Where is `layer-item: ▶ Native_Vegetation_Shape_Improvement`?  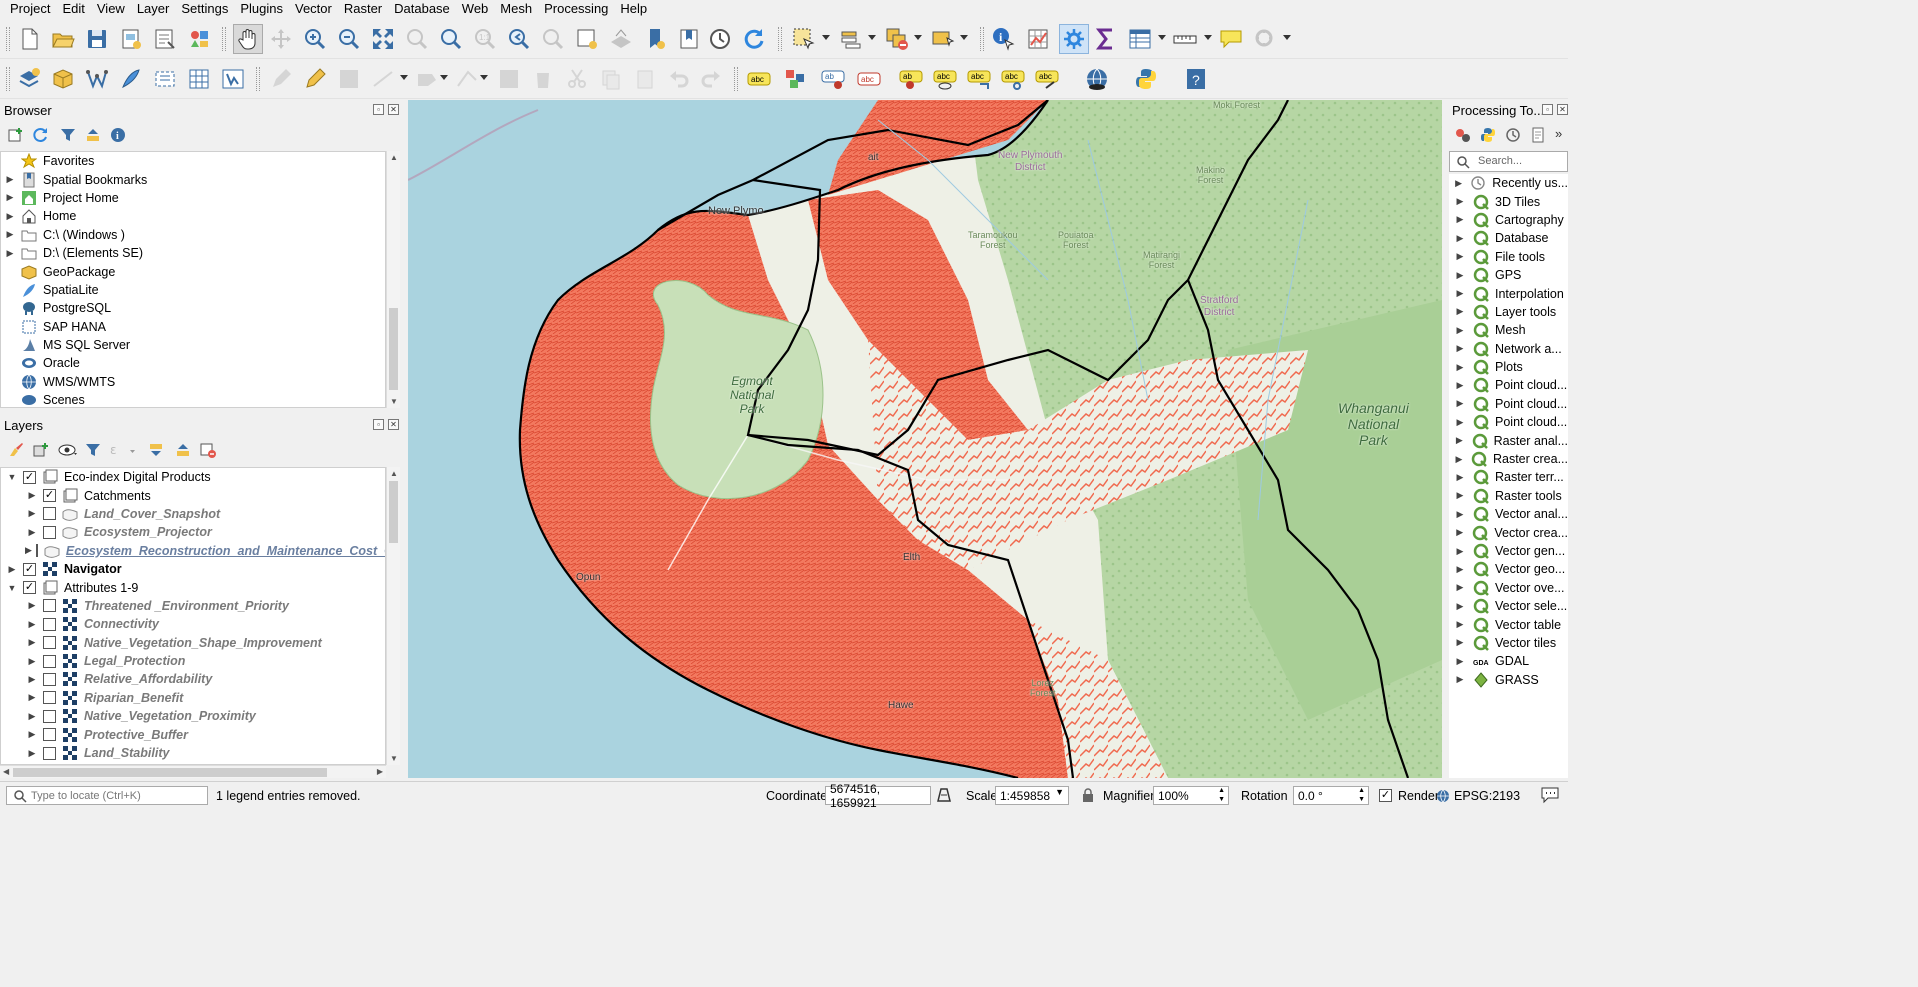 layer-item: ▶ Native_Vegetation_Shape_Improvement is located at coordinates (193, 643).